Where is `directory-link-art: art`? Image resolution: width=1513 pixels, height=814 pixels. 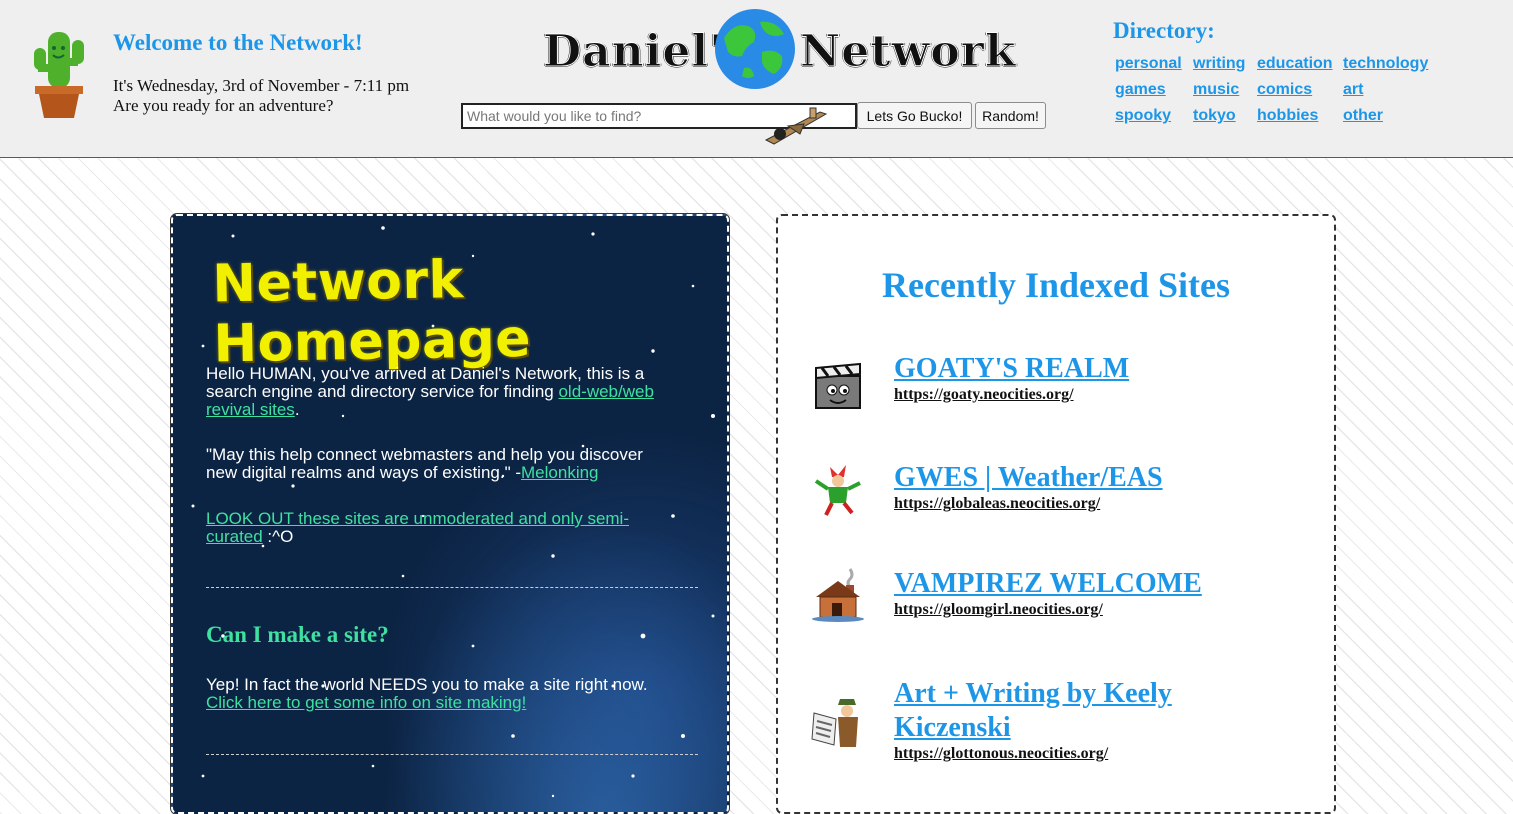
directory-link-art: art is located at coordinates (1393, 89).